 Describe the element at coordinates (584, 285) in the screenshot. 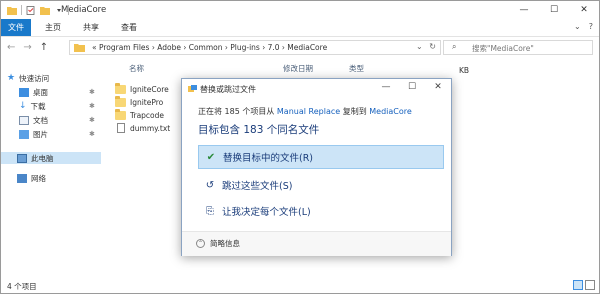

I see `view-toggle` at that location.